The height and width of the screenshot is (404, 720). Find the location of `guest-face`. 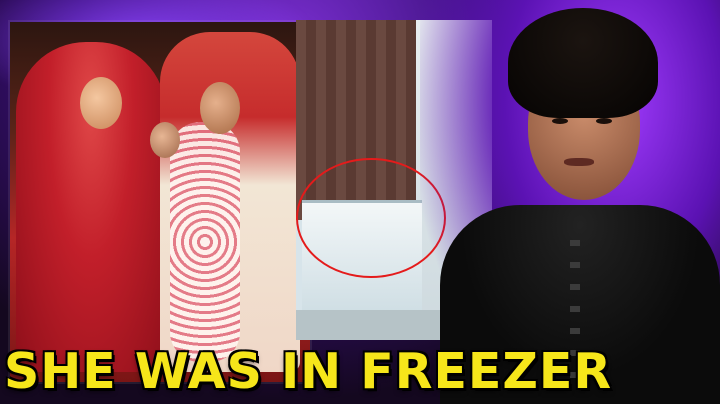

guest-face is located at coordinates (165, 140).